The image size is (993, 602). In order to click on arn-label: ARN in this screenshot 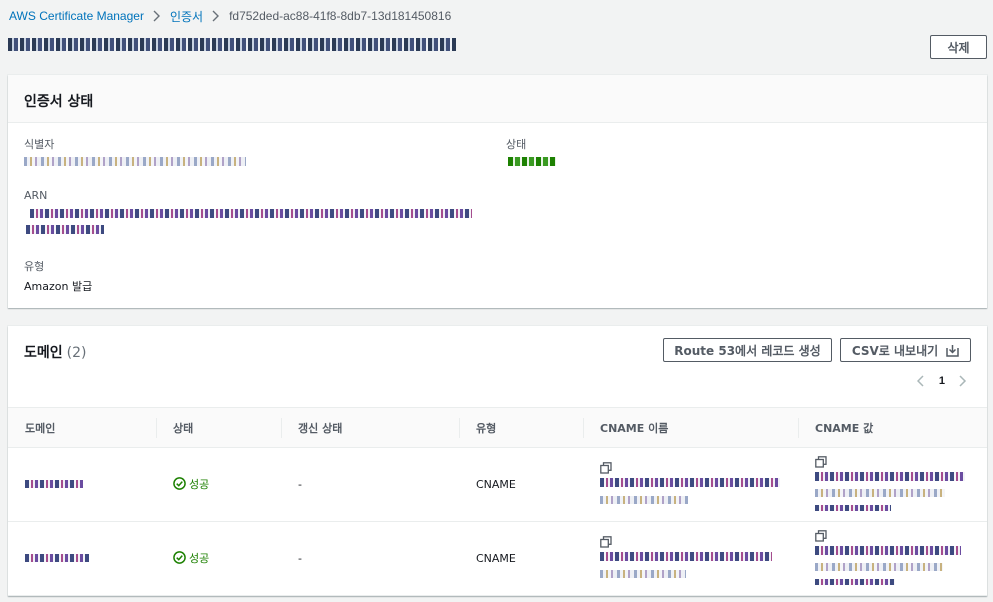, I will do `click(36, 195)`.